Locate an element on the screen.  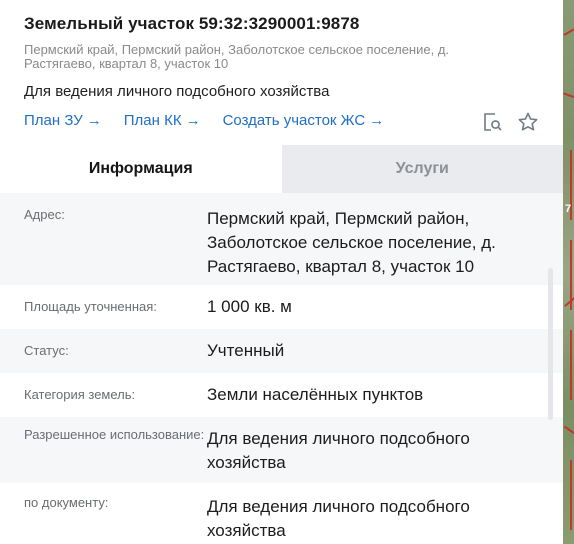
create-parcel-link: Создать участок ЖС → is located at coordinates (304, 120).